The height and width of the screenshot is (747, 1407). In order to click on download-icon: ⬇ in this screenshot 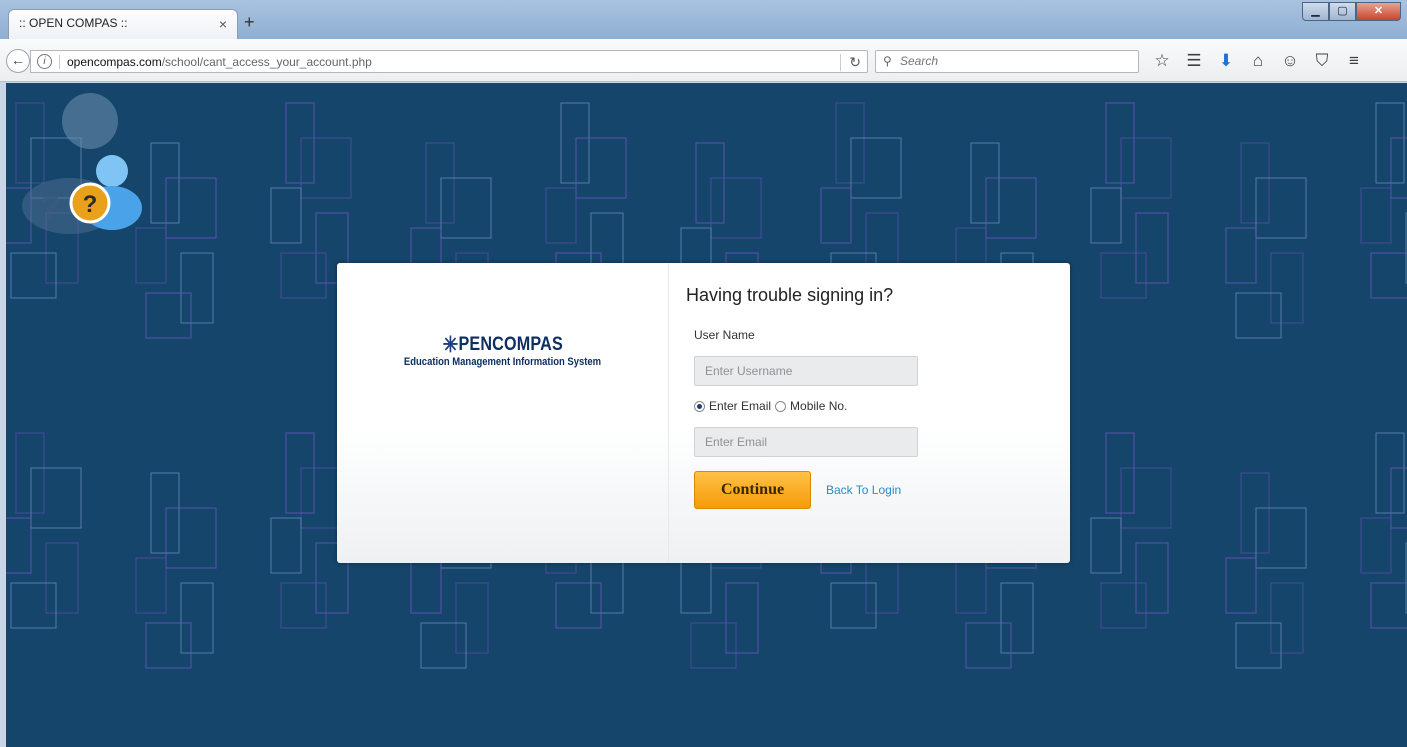, I will do `click(1226, 61)`.